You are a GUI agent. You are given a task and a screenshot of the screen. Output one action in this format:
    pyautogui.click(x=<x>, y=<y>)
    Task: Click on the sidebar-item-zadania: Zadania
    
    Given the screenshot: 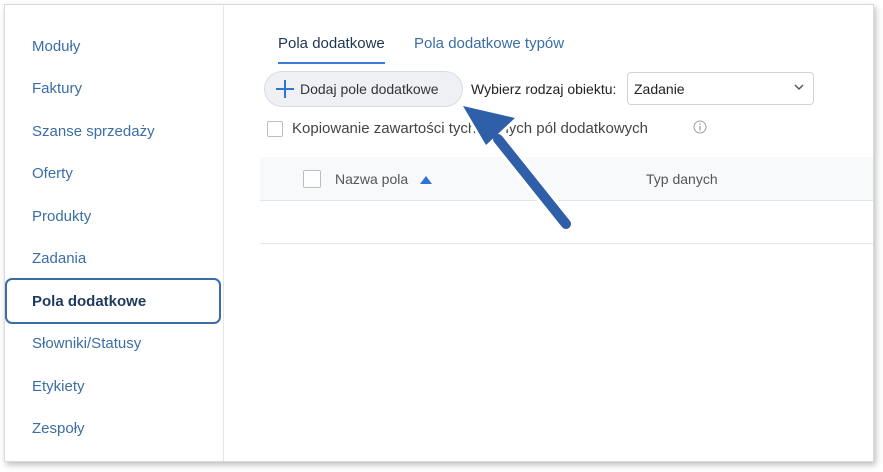 What is the action you would take?
    pyautogui.click(x=113, y=258)
    